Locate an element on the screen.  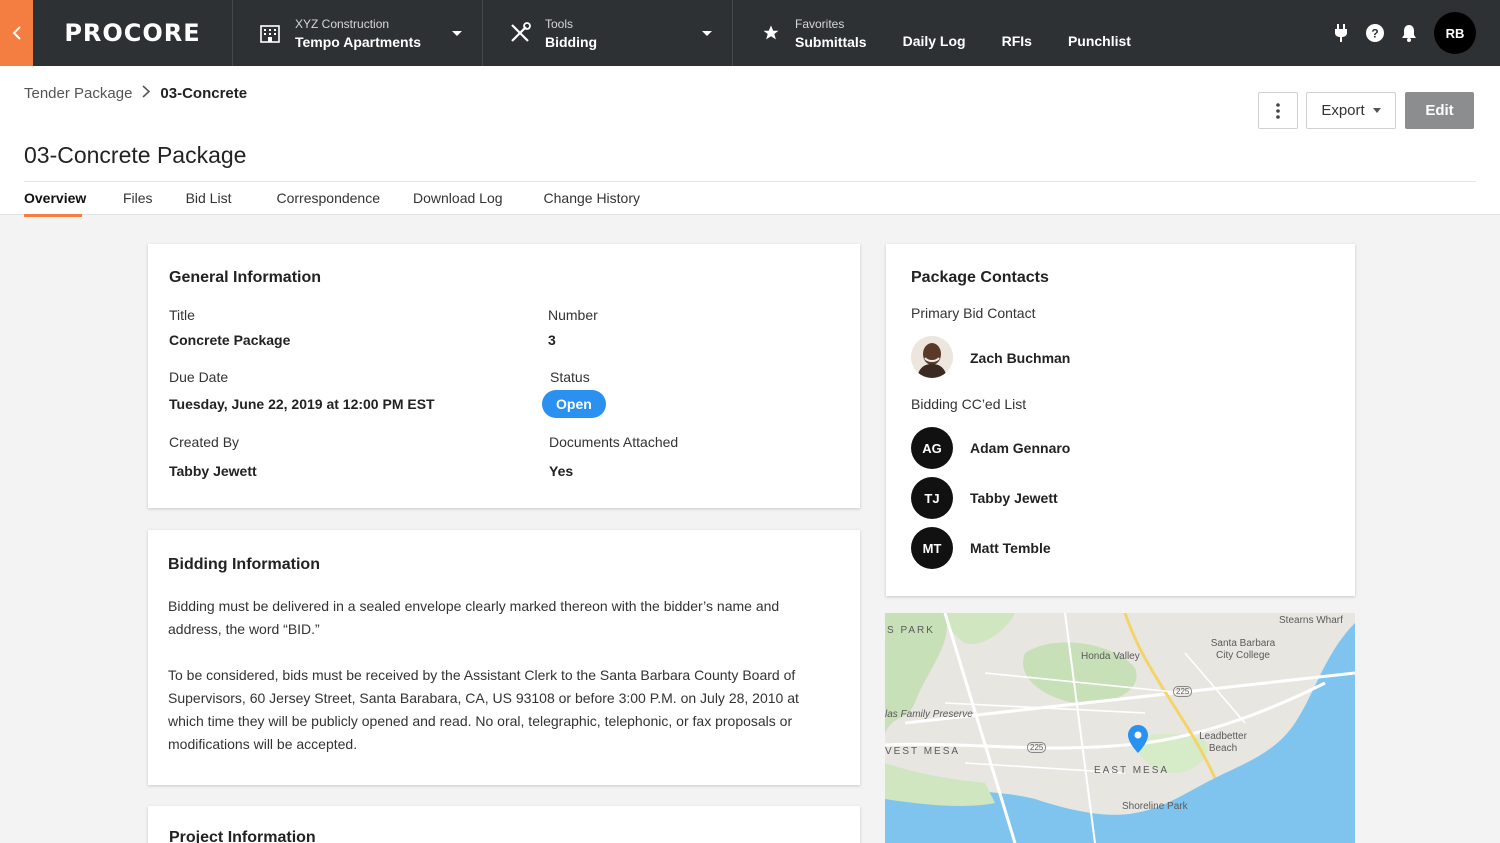
contact-photo is located at coordinates (932, 357).